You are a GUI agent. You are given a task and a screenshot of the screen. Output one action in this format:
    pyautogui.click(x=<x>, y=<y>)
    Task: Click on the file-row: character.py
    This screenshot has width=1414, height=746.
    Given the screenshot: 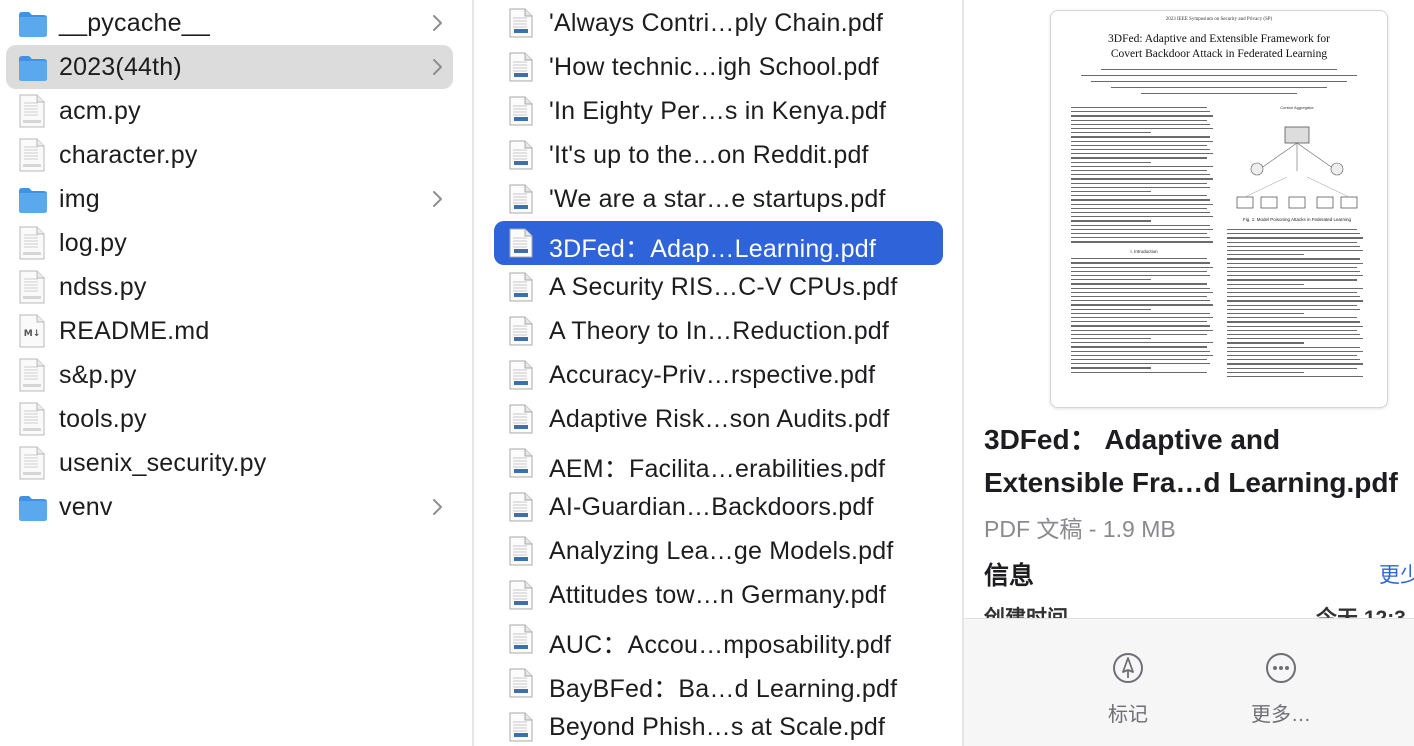 What is the action you would take?
    pyautogui.click(x=229, y=155)
    